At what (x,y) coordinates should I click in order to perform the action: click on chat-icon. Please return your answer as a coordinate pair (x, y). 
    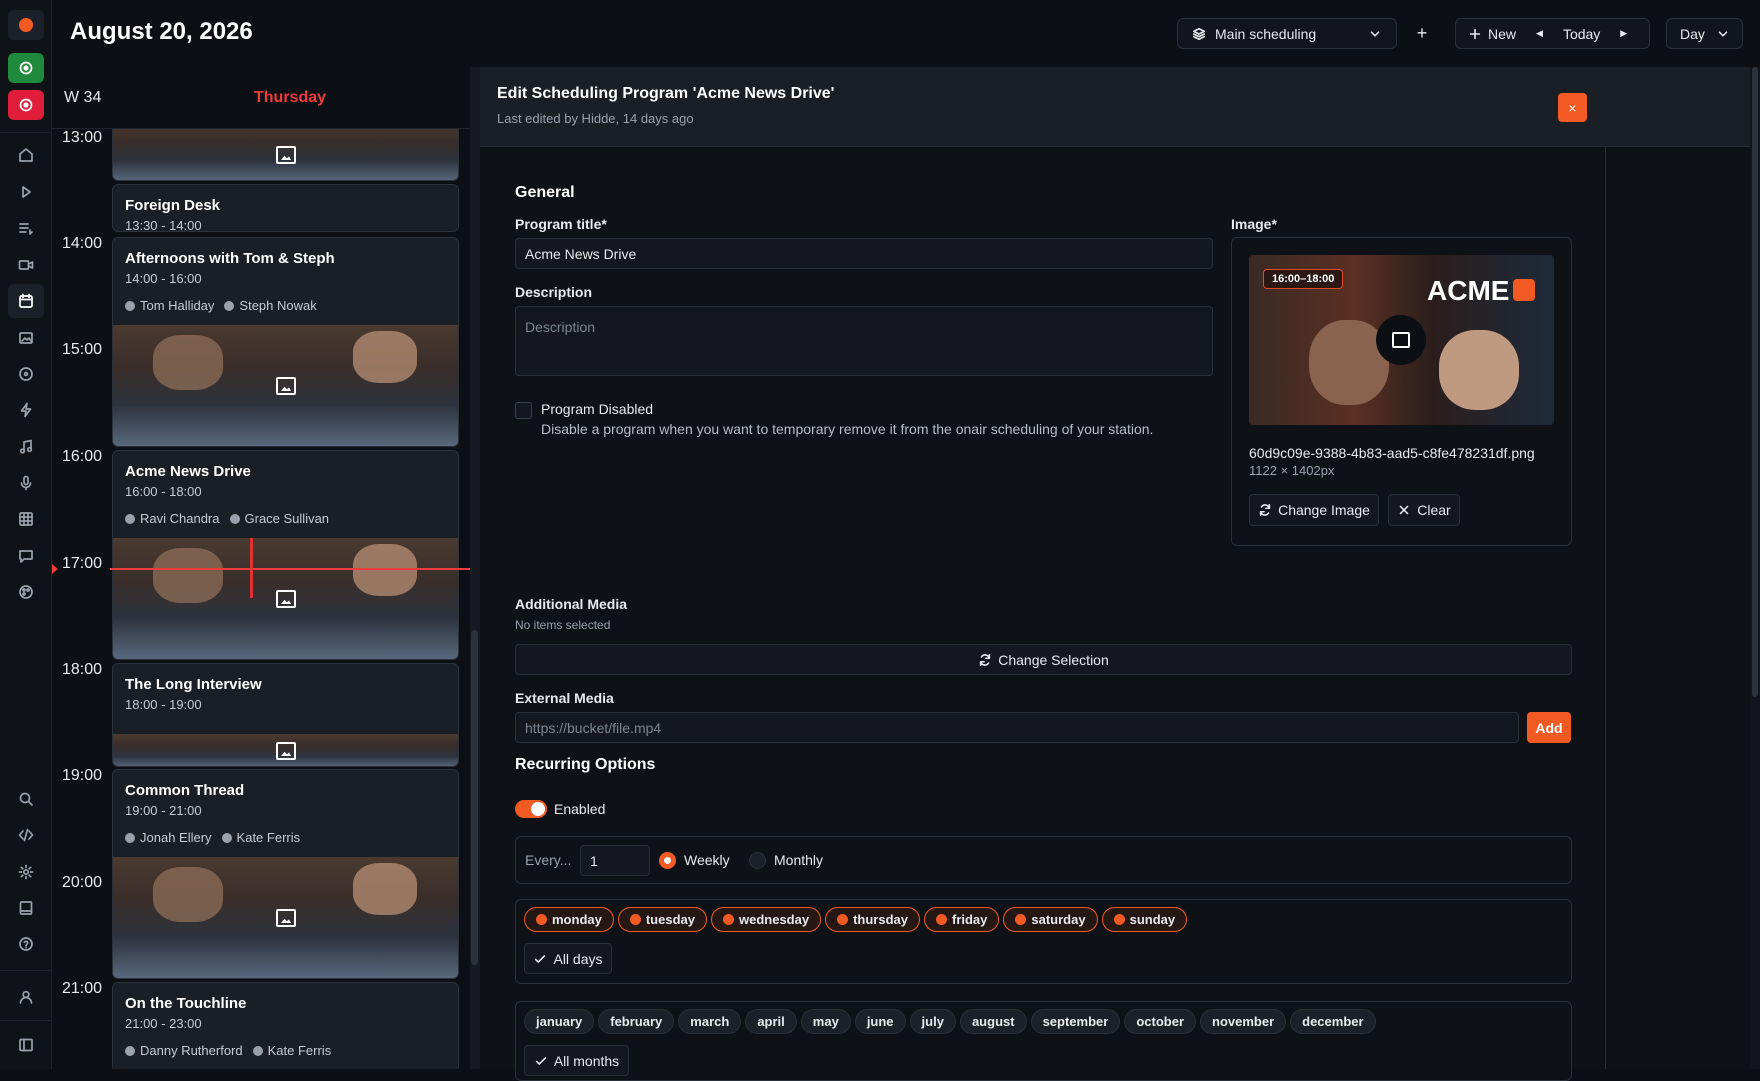
    Looking at the image, I should click on (26, 556).